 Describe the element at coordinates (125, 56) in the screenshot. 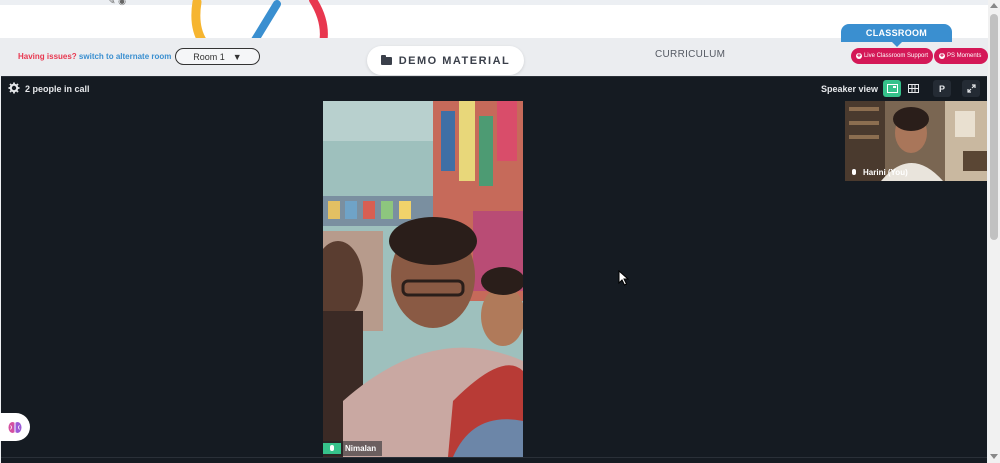

I see `switch-room-link: switch to alternate room` at that location.